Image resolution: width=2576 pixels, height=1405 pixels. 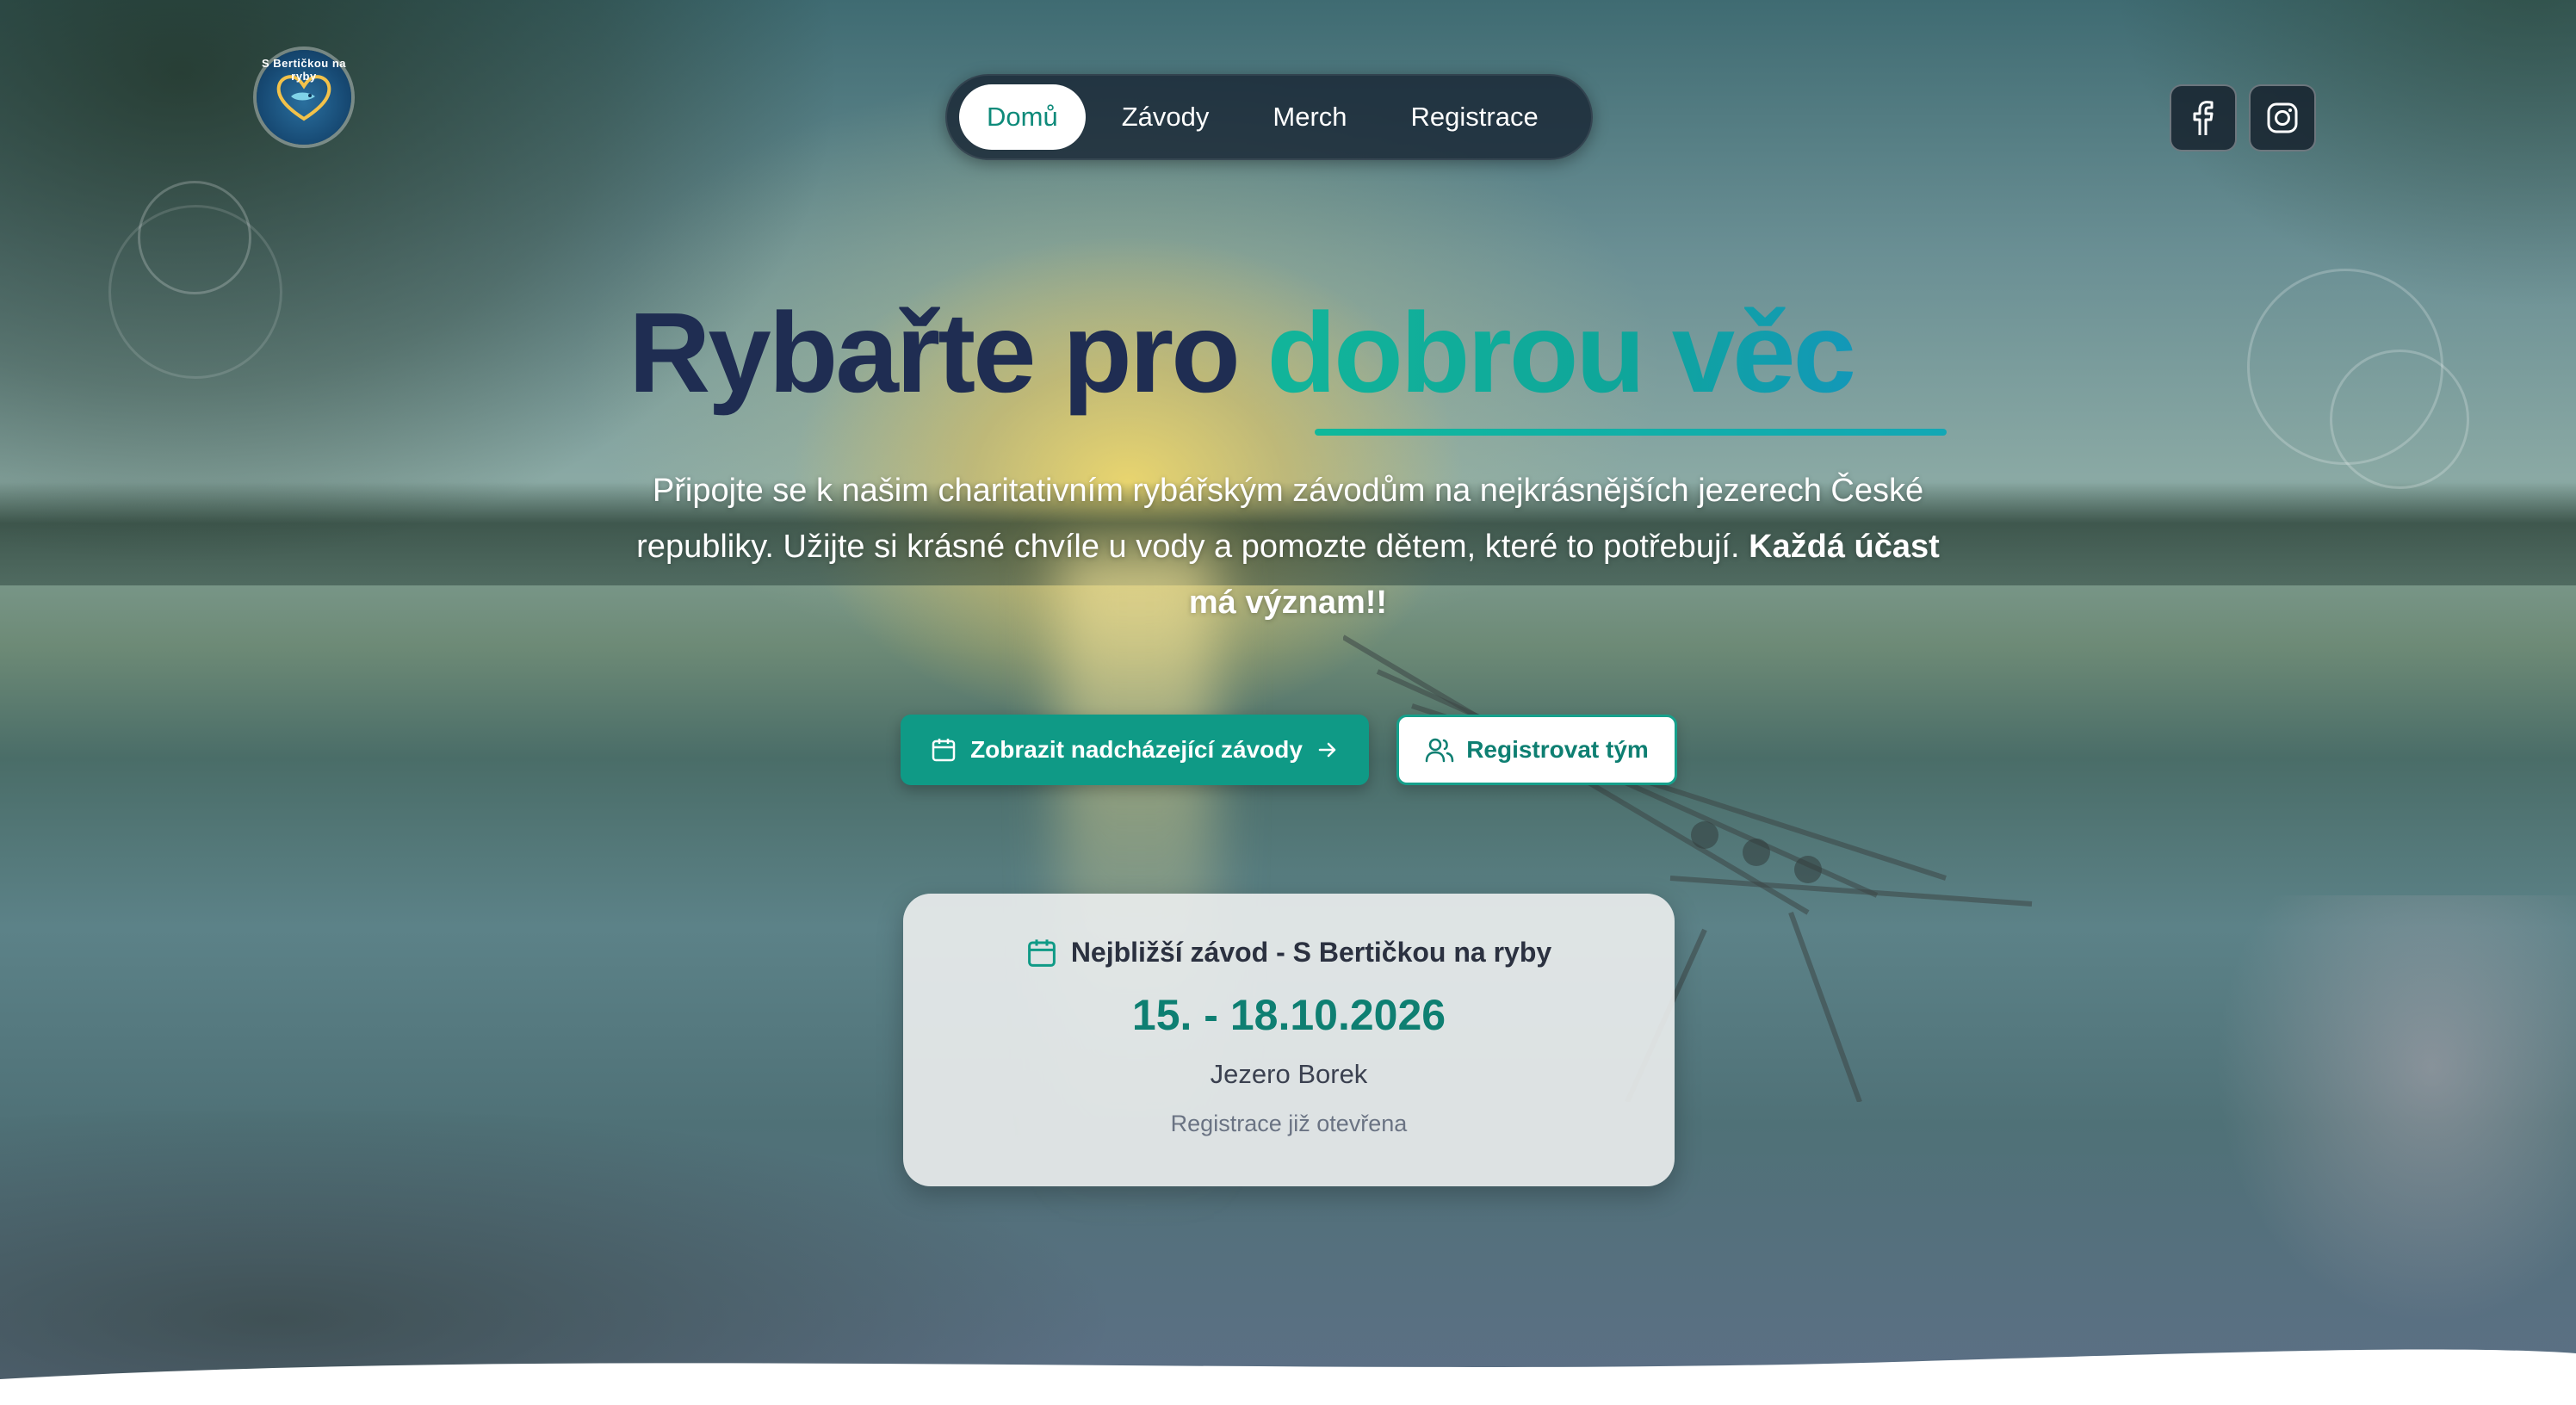 I want to click on next-event-status: Registrace již otevřena, so click(x=1289, y=1123).